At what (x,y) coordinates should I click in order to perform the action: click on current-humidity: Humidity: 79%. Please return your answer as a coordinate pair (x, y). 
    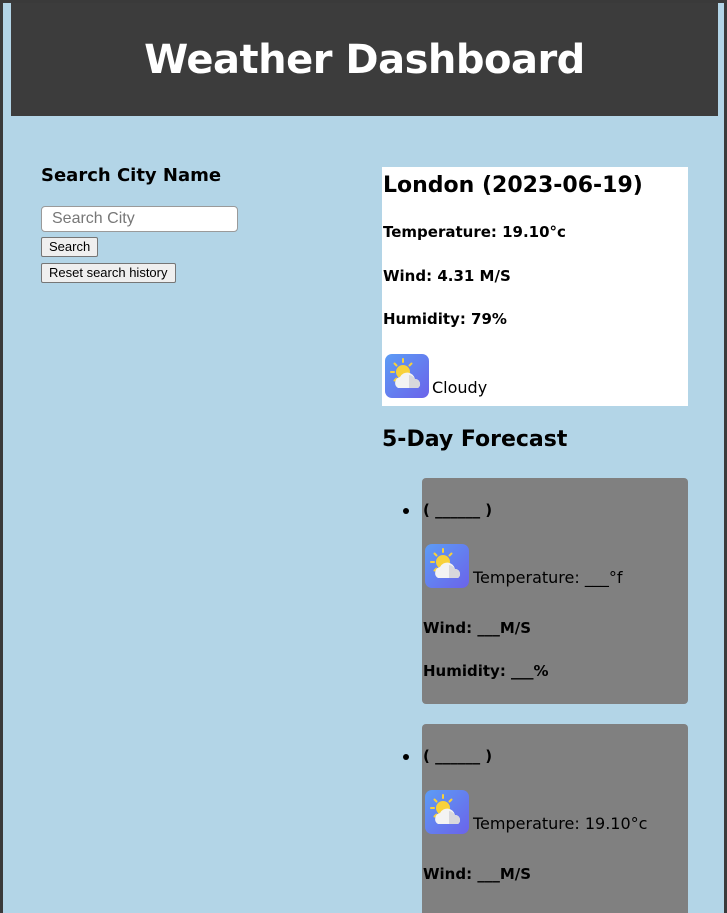
    Looking at the image, I should click on (445, 319).